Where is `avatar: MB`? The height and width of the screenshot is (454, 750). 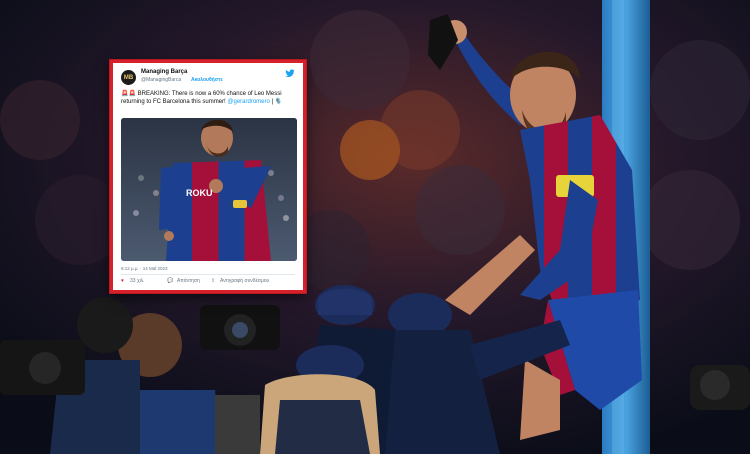
avatar: MB is located at coordinates (128, 77).